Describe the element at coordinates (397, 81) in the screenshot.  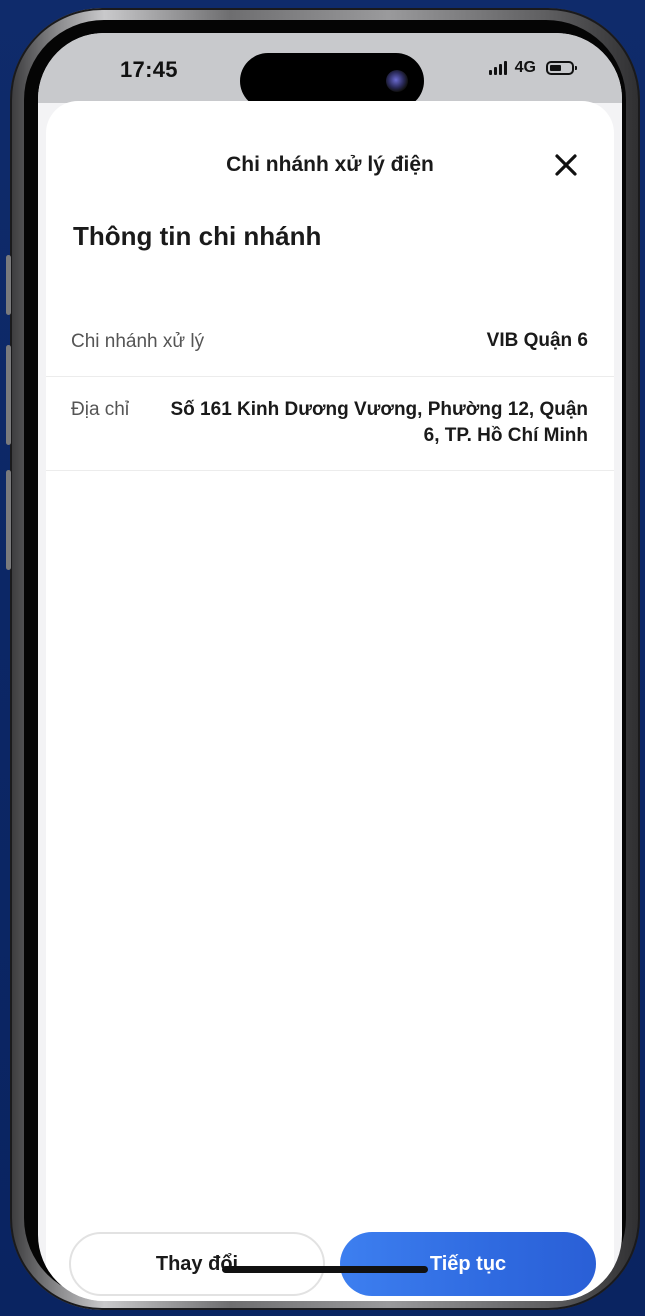
I see `front-camera-icon` at that location.